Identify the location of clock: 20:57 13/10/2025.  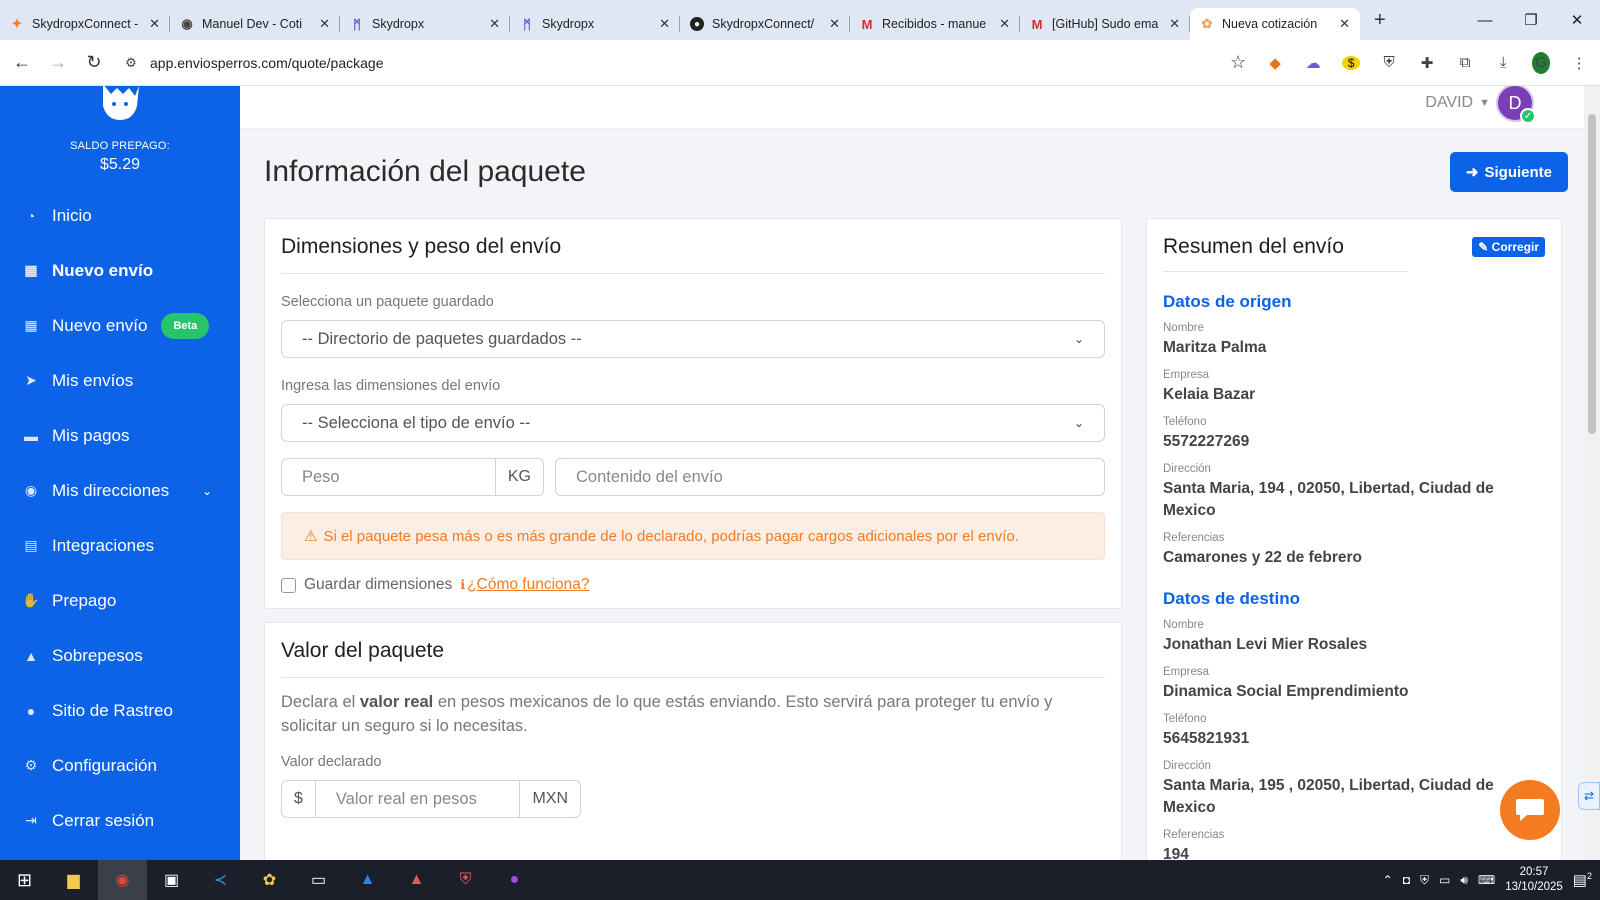
(1534, 880).